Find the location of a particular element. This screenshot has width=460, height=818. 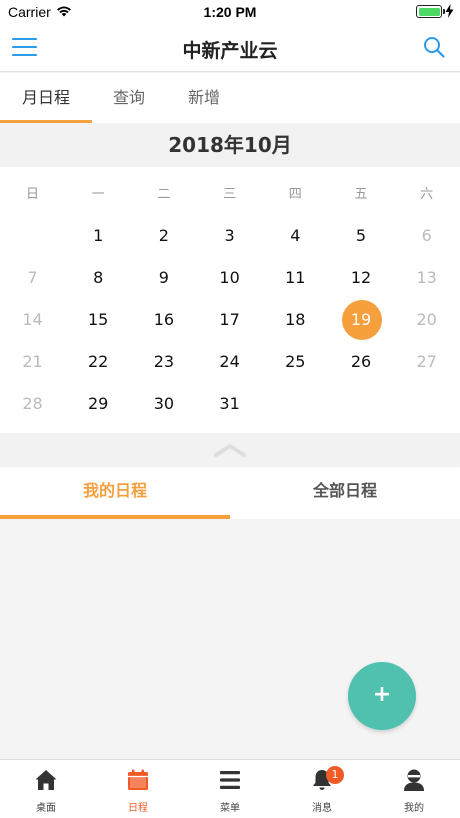

add-schedule-button: + is located at coordinates (382, 696).